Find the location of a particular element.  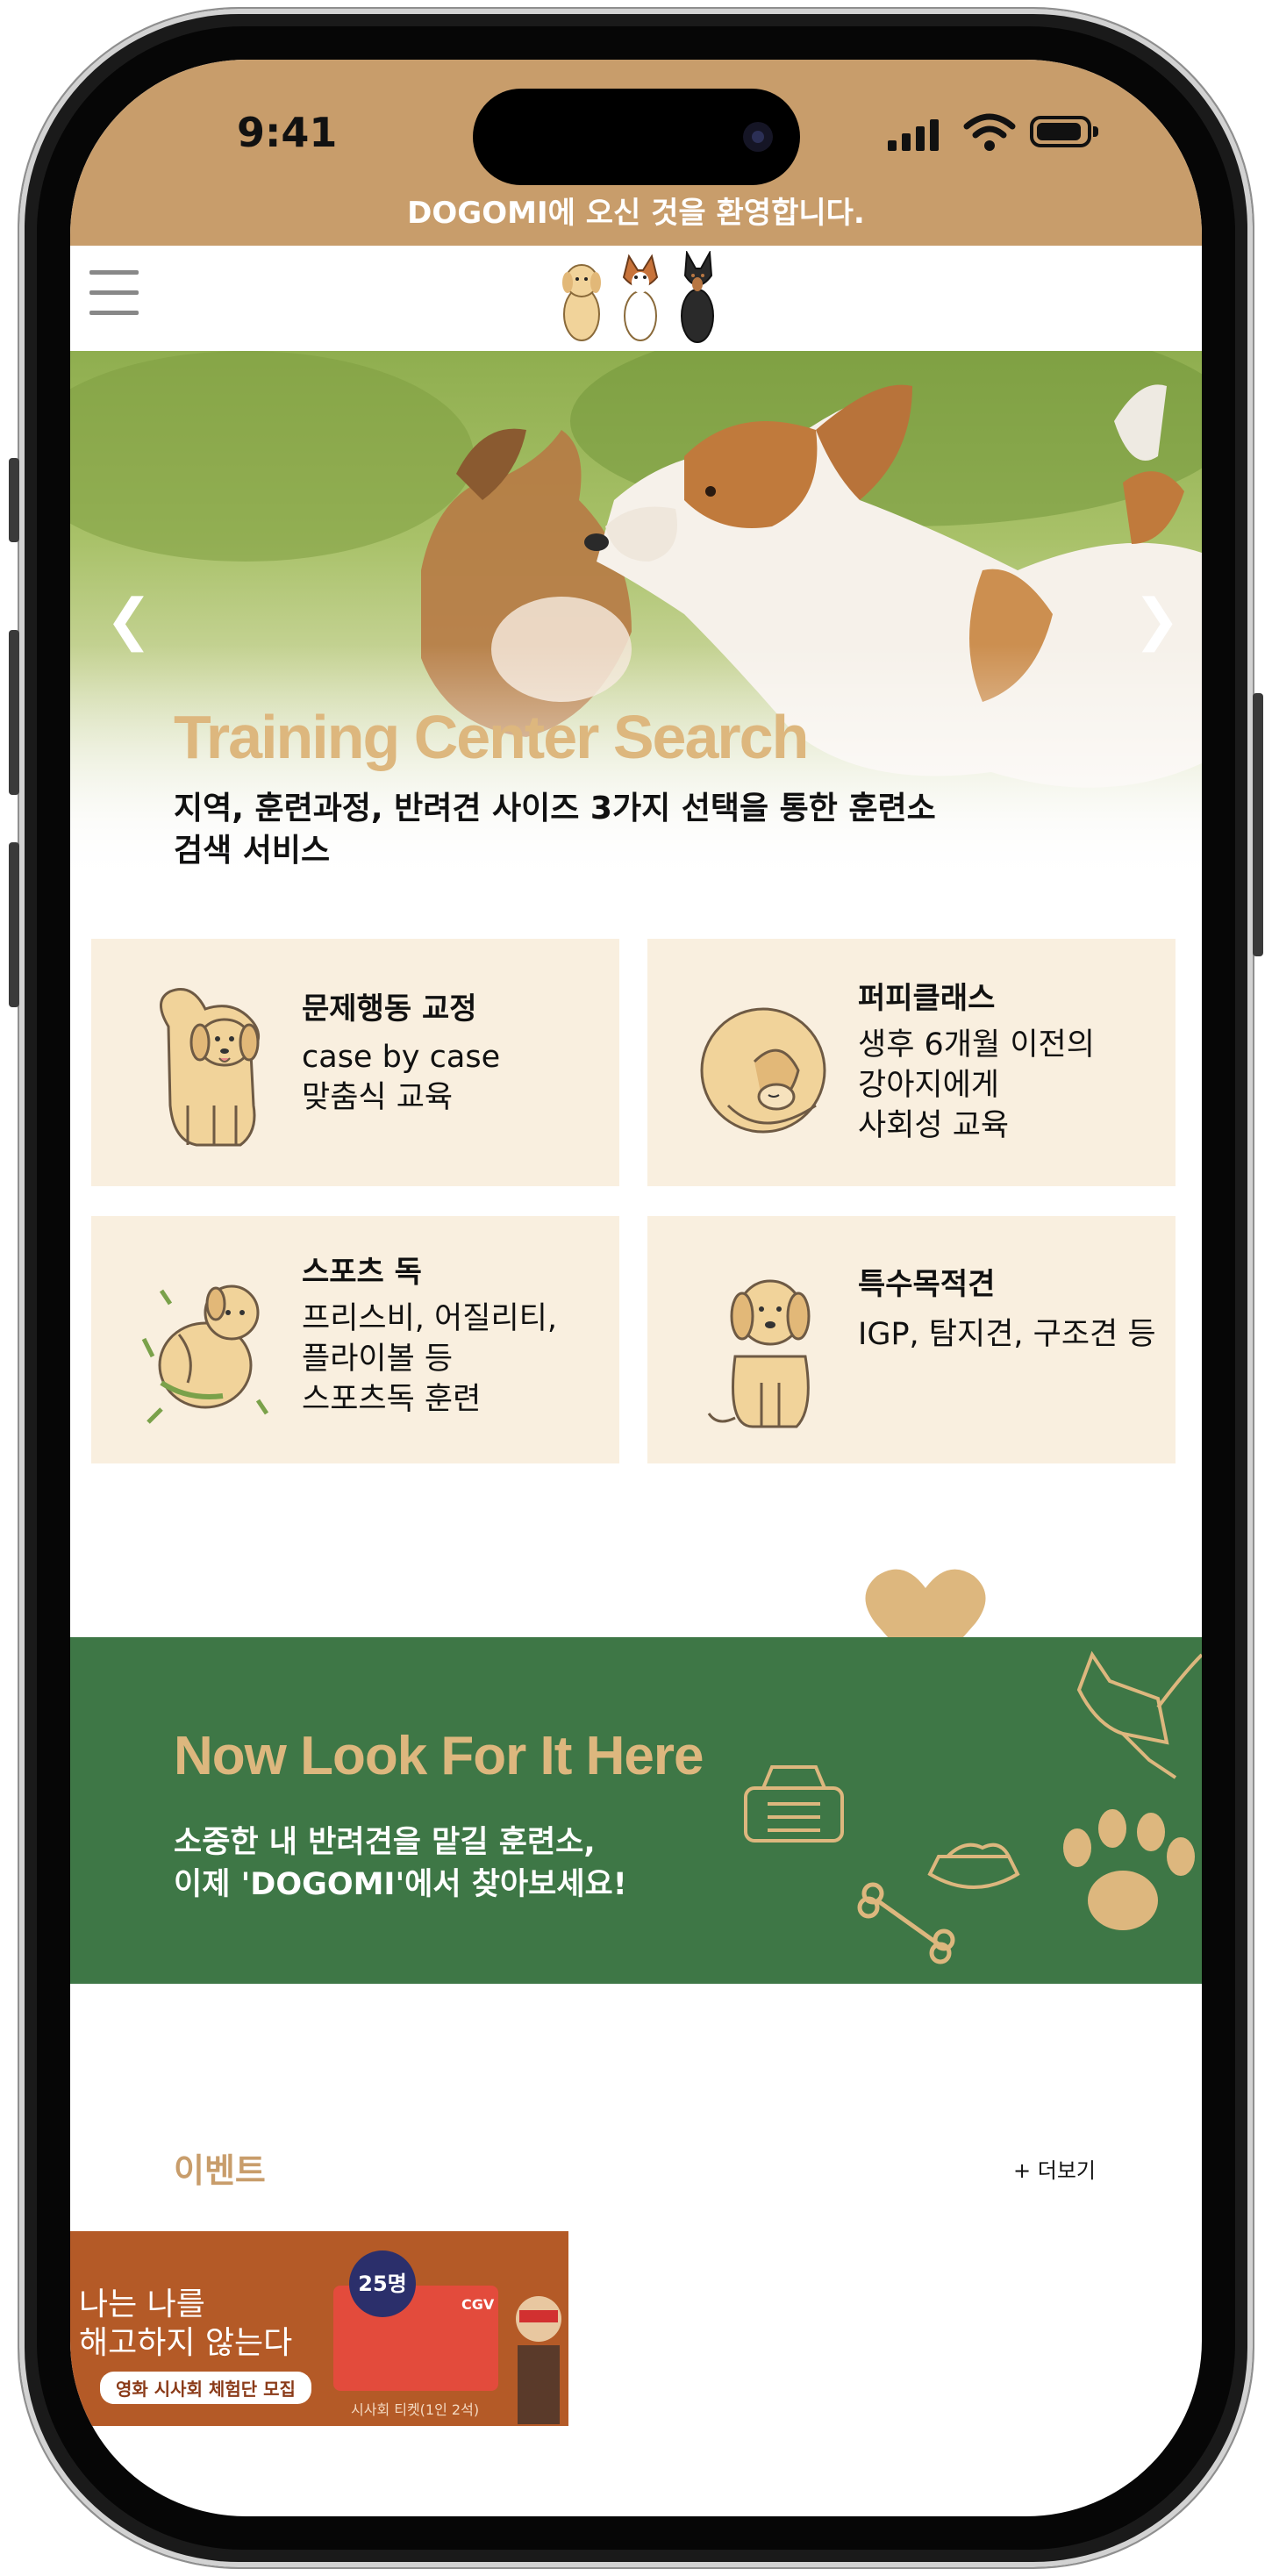

dog-outline-icon is located at coordinates (1139, 1714).